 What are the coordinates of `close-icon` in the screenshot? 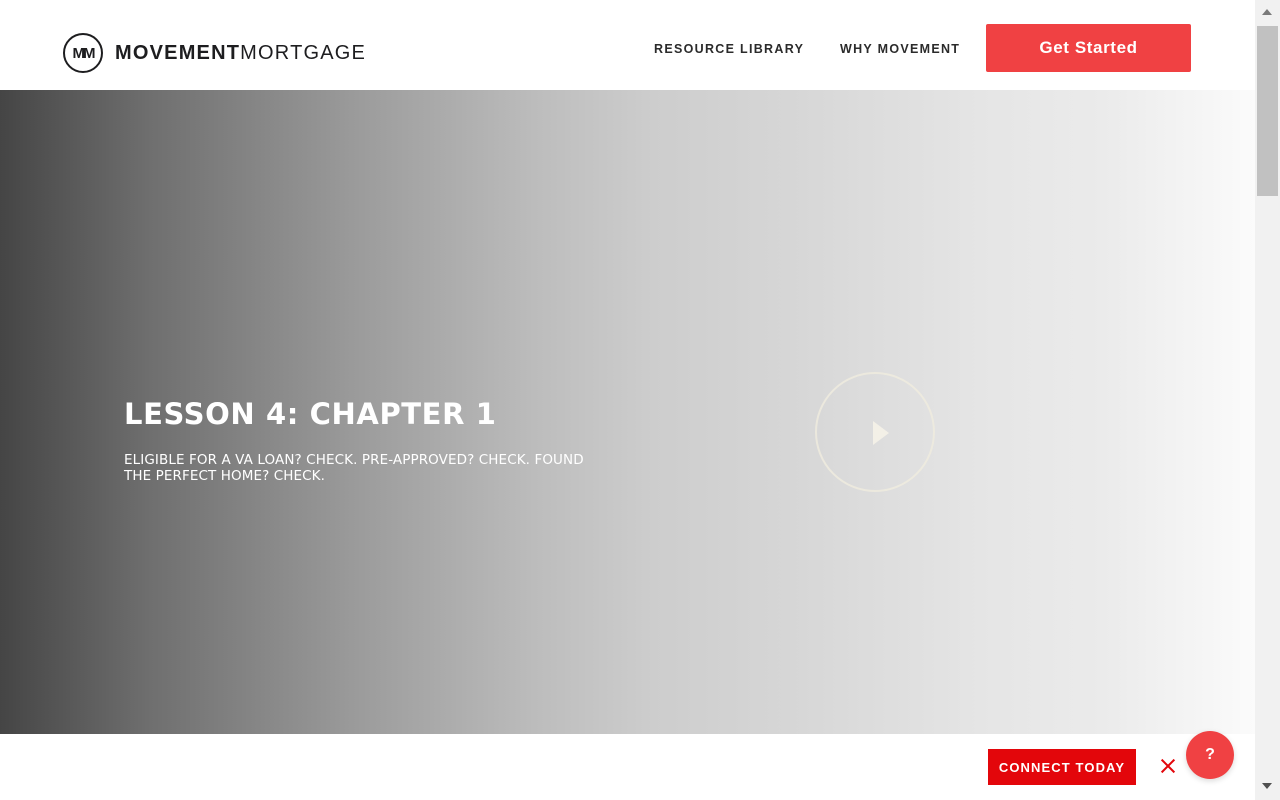 It's located at (1168, 766).